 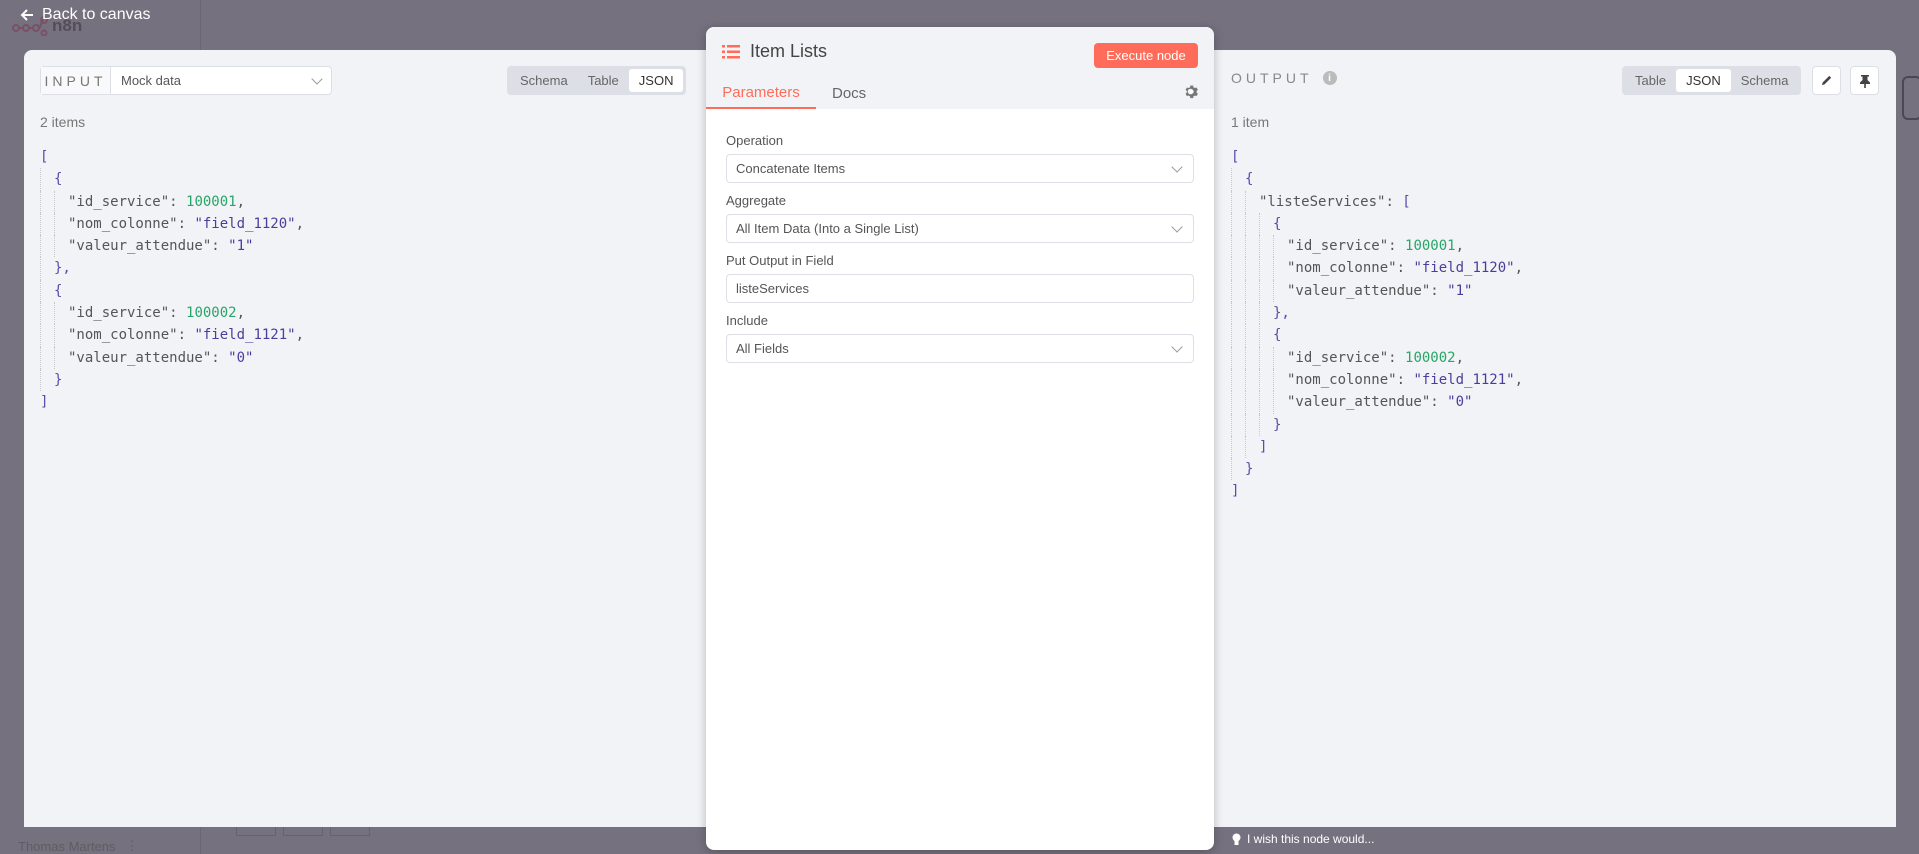 I want to click on json-bracket: {, so click(x=58, y=290).